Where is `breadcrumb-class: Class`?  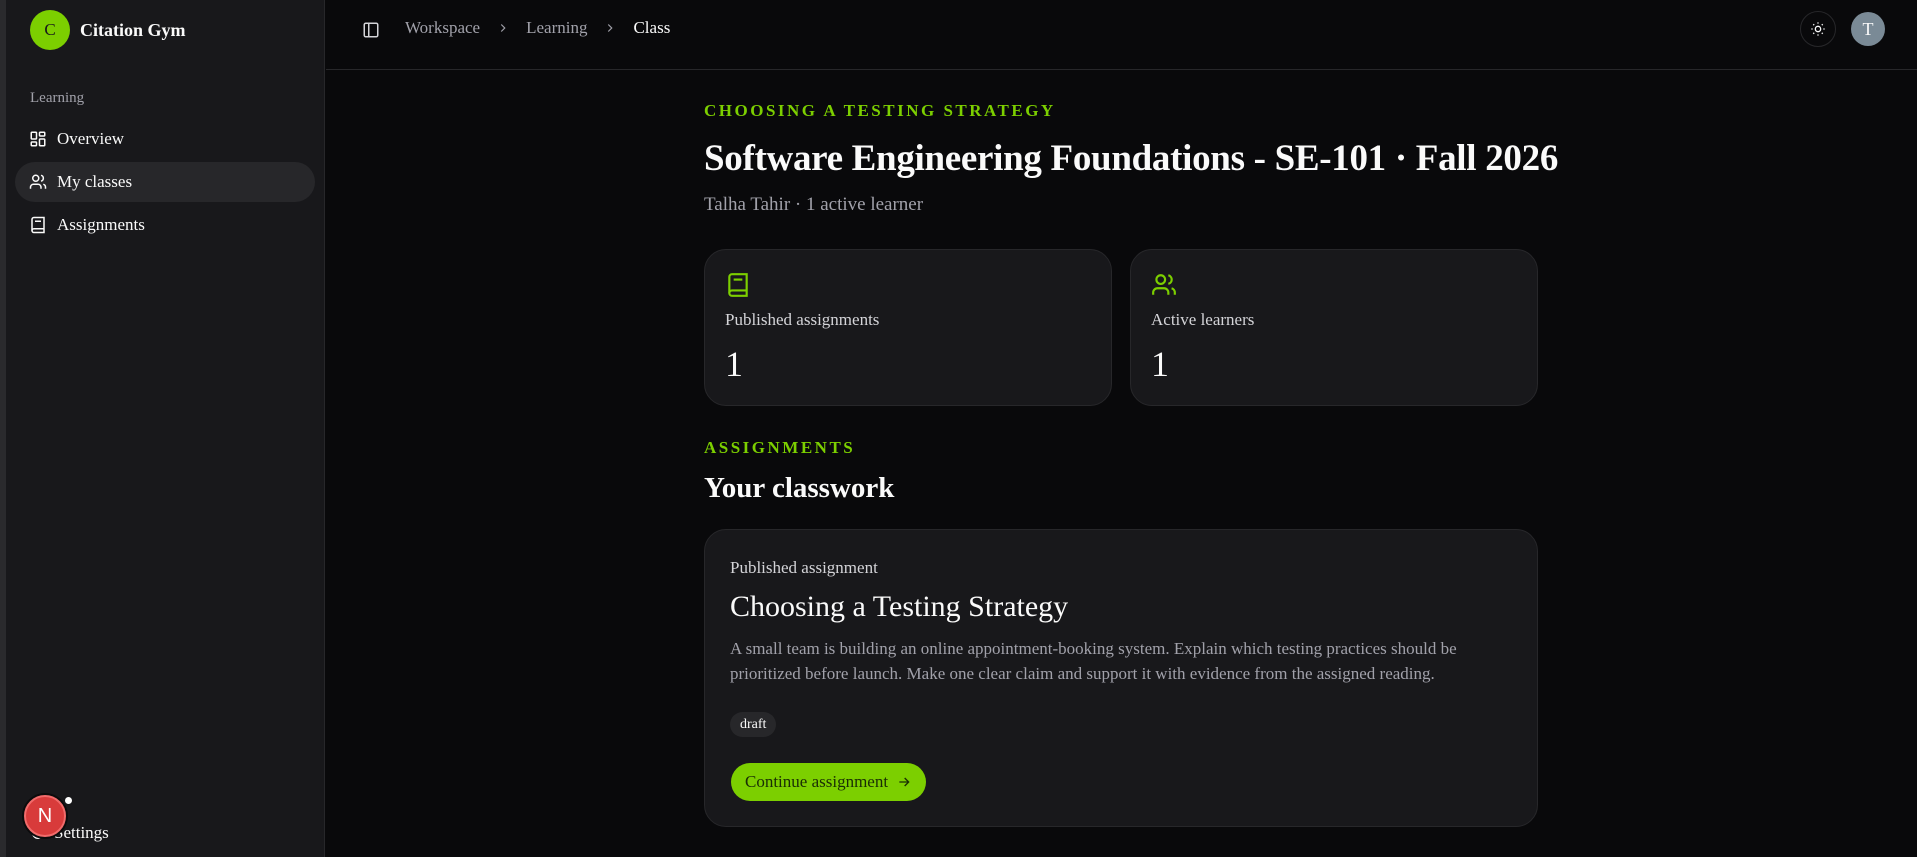
breadcrumb-class: Class is located at coordinates (652, 27).